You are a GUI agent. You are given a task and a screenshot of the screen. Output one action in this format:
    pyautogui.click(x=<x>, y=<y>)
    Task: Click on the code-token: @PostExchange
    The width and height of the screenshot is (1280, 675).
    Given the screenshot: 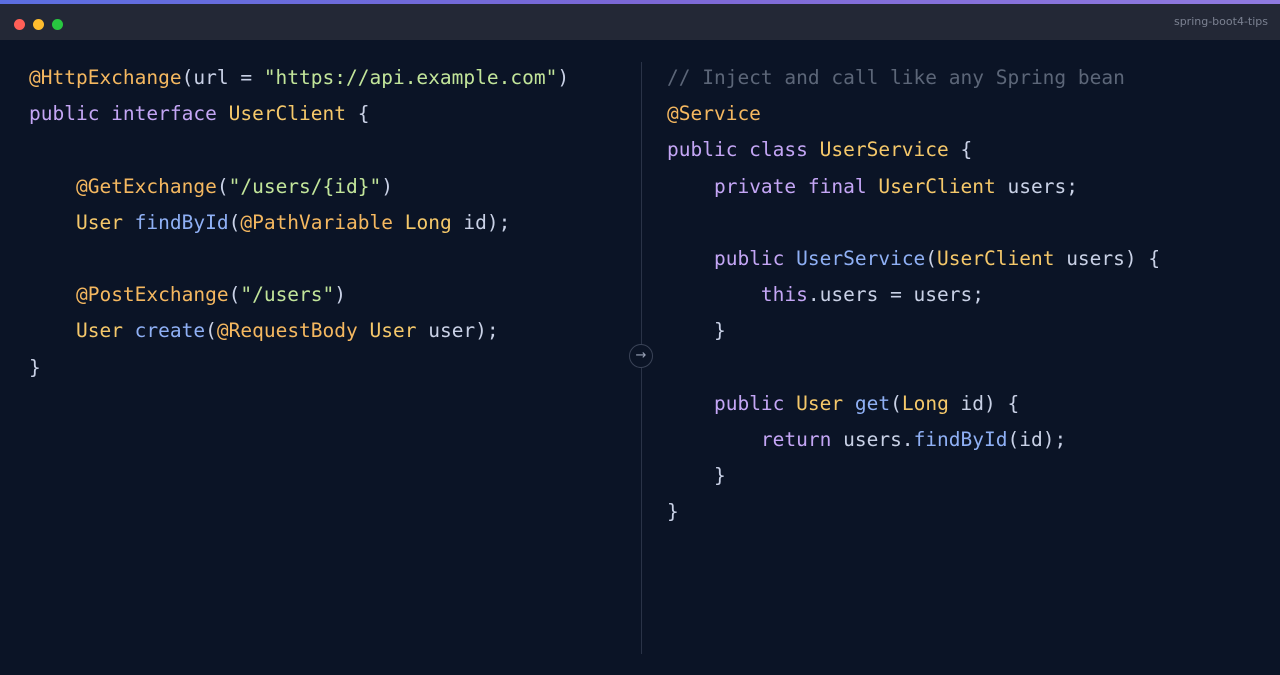 What is the action you would take?
    pyautogui.click(x=152, y=295)
    